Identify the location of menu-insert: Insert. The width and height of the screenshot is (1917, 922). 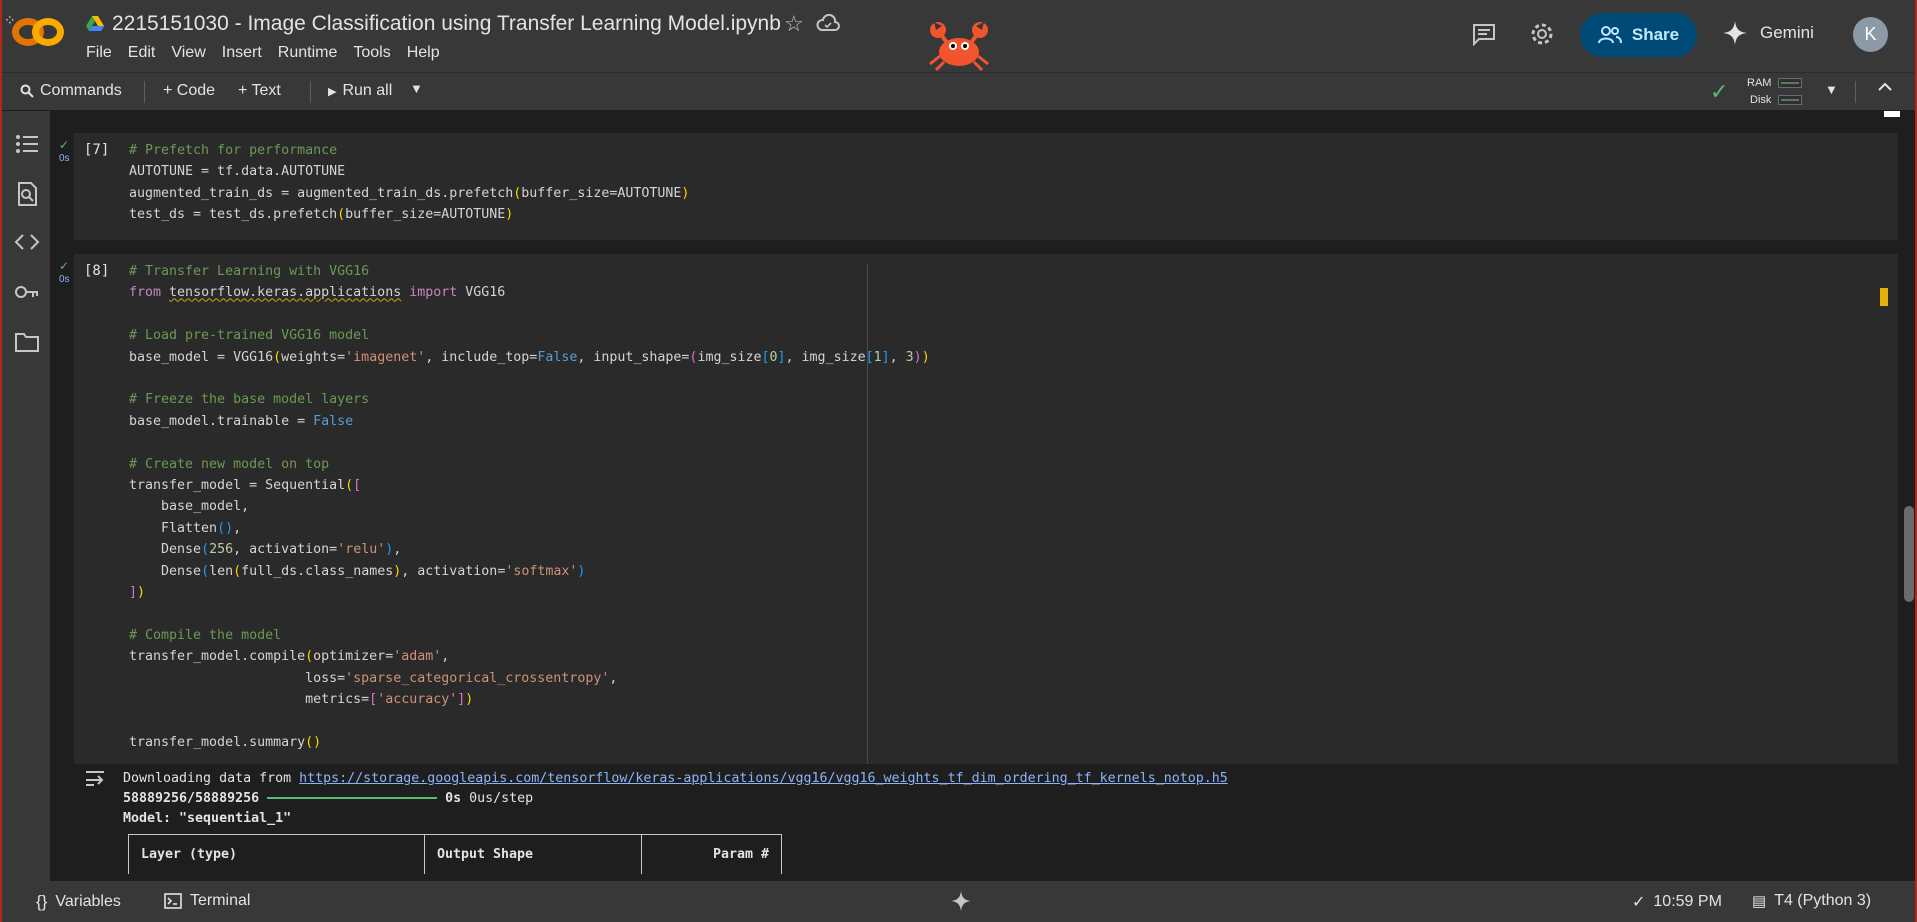
(242, 53).